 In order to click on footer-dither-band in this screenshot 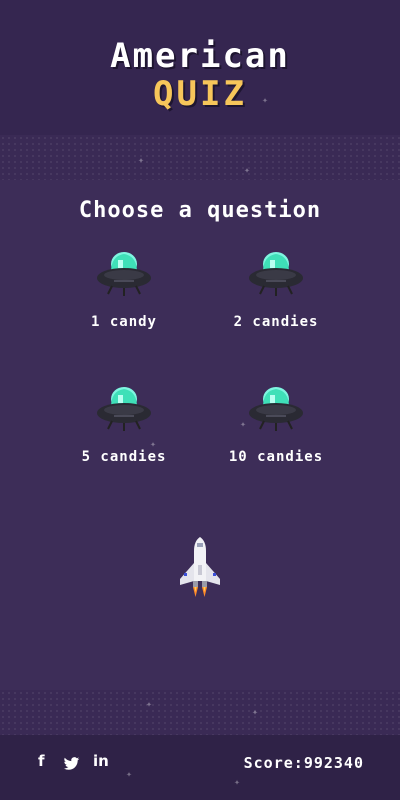, I will do `click(200, 712)`.